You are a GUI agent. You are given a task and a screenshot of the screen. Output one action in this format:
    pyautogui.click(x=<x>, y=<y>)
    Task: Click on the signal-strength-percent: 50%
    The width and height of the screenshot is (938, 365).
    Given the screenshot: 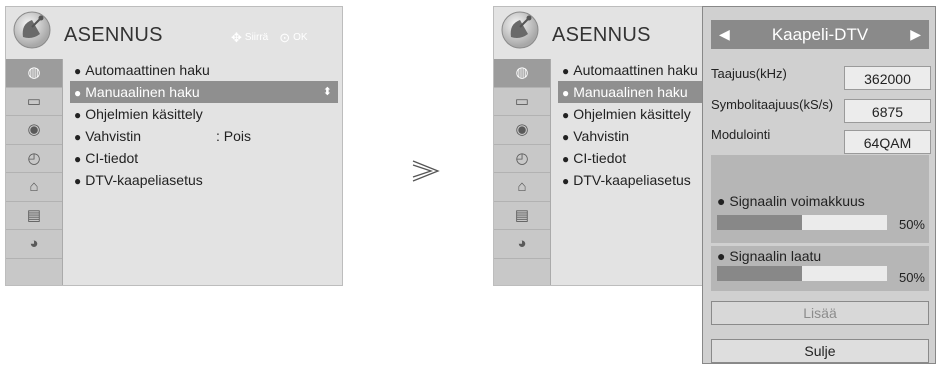 What is the action you would take?
    pyautogui.click(x=911, y=224)
    